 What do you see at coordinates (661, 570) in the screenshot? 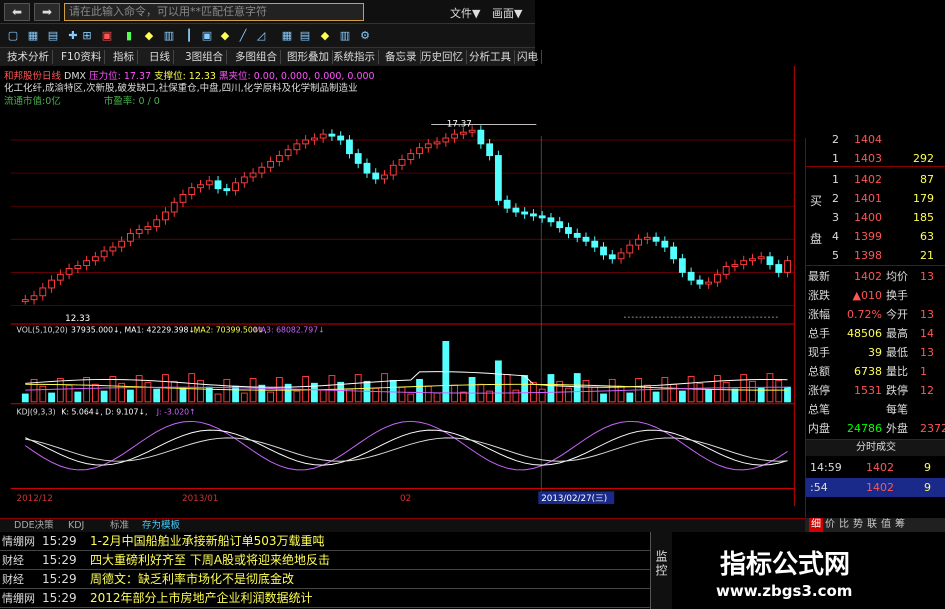
I see `monitor-tab: 监控` at bounding box center [661, 570].